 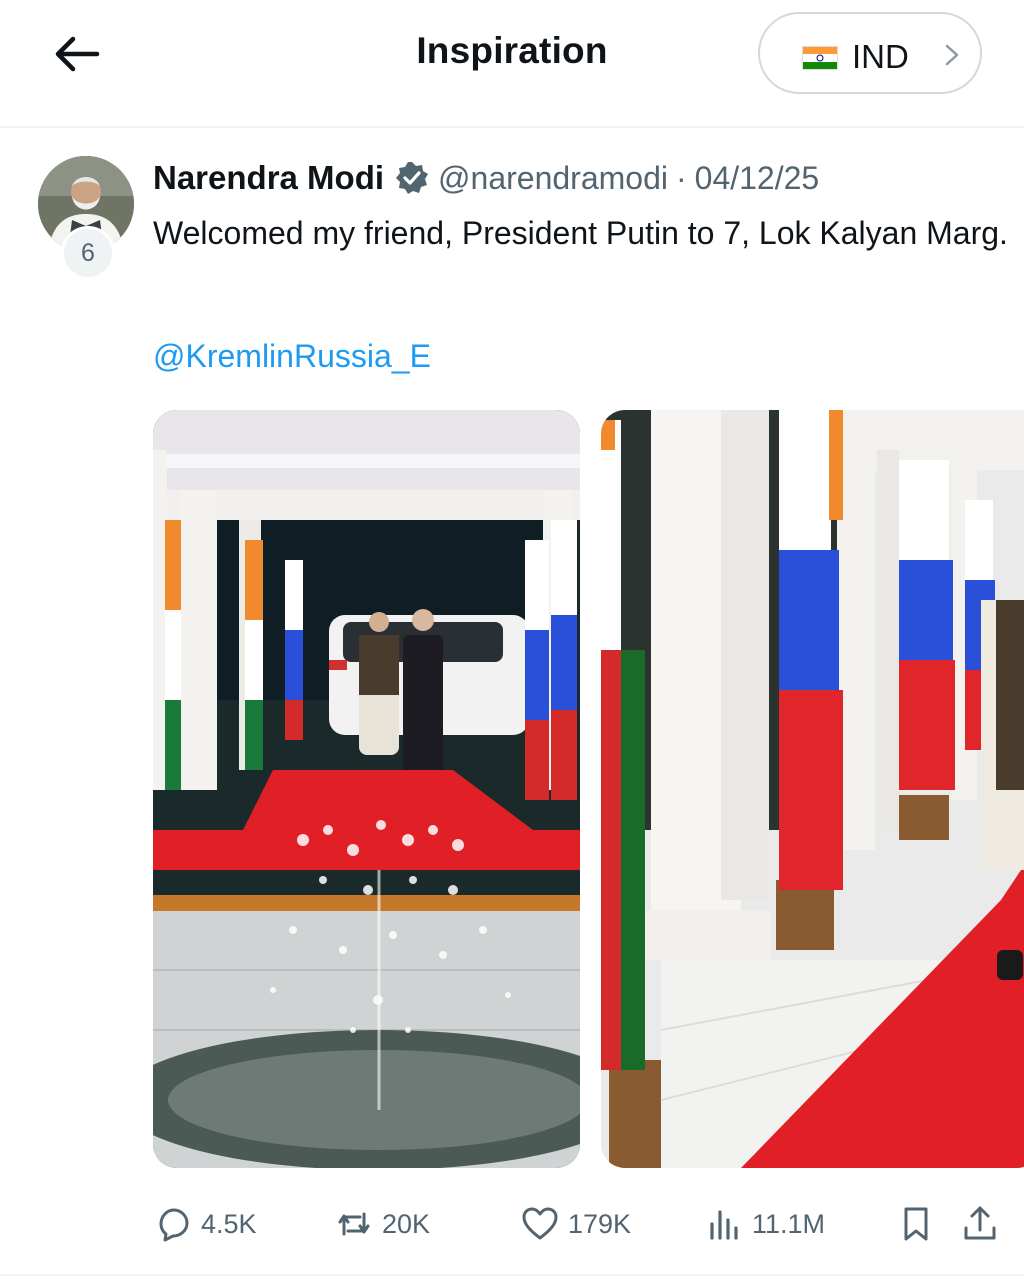 I want to click on tweet-actions: 4.5K 20K 179K 11.1M, so click(x=512, y=1224).